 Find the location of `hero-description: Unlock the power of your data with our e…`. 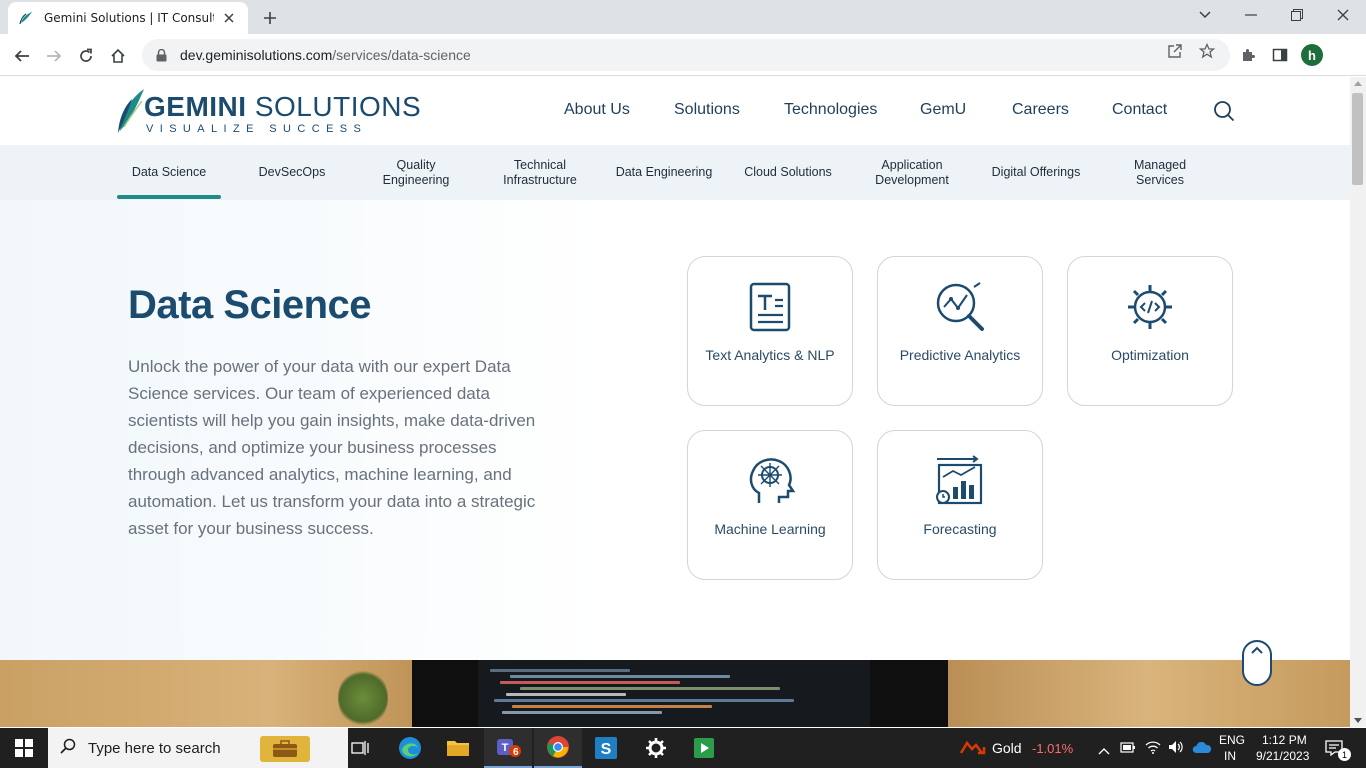

hero-description: Unlock the power of your data with our e… is located at coordinates (332, 447).